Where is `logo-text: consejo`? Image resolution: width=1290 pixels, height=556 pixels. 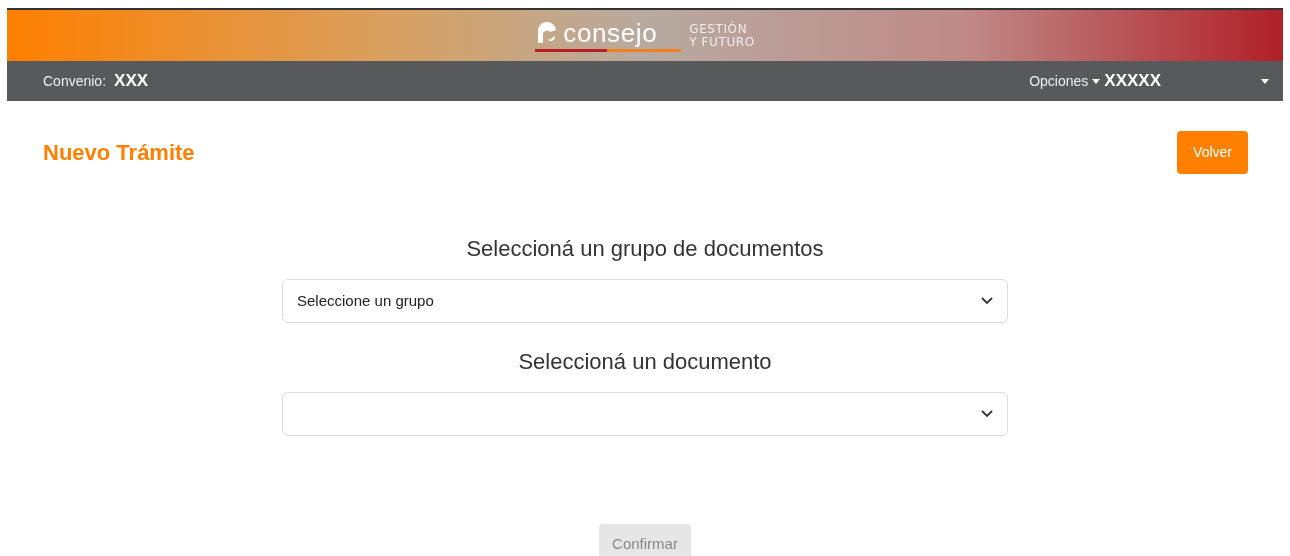 logo-text: consejo is located at coordinates (610, 32).